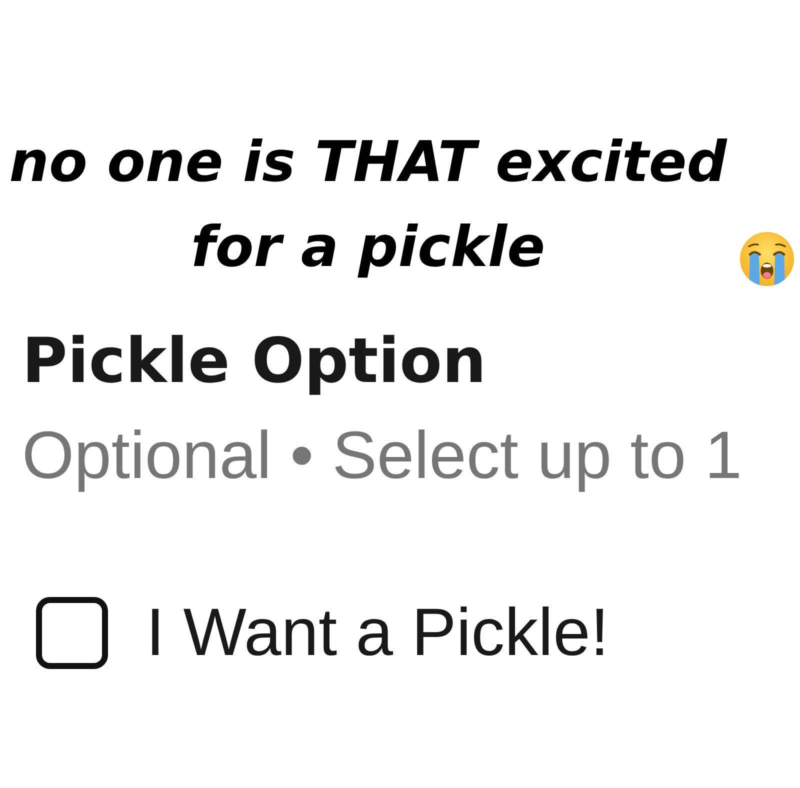 The image size is (800, 788). Describe the element at coordinates (382, 456) in the screenshot. I see `section-subtitle: Optional • Select up to 1` at that location.